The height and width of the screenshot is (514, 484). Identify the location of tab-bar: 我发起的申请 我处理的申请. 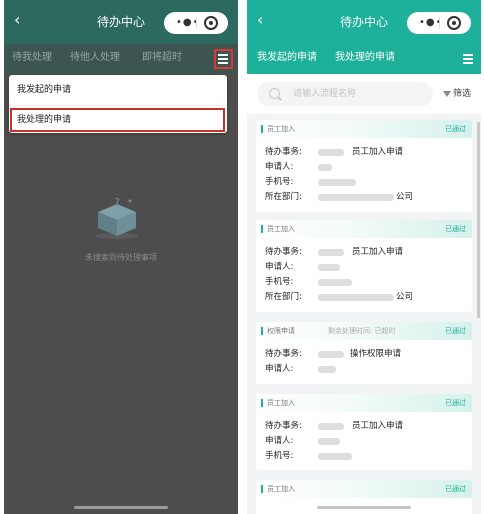
(364, 59).